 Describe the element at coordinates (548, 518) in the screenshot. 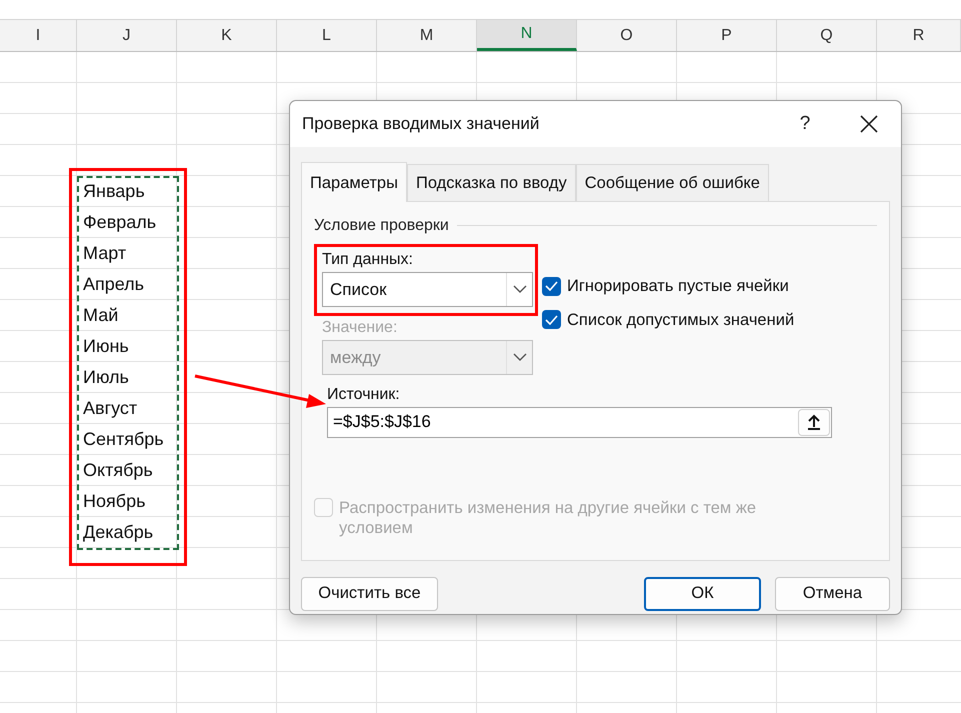

I see `checkbox-label: Распространить изменения на другие ячейки с тем же условием` at that location.